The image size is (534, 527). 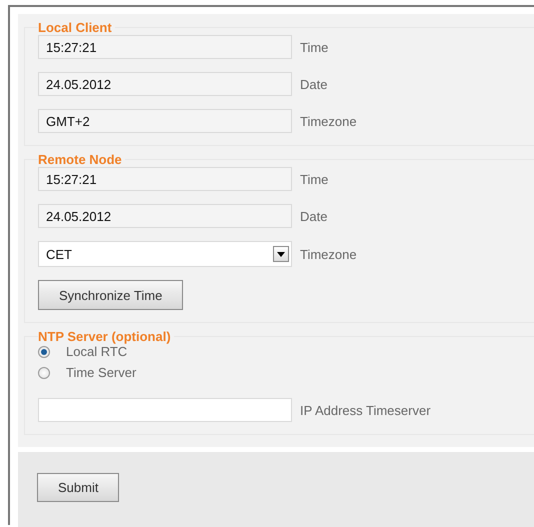 What do you see at coordinates (111, 295) in the screenshot?
I see `synchronize-button: Synchronize Time` at bounding box center [111, 295].